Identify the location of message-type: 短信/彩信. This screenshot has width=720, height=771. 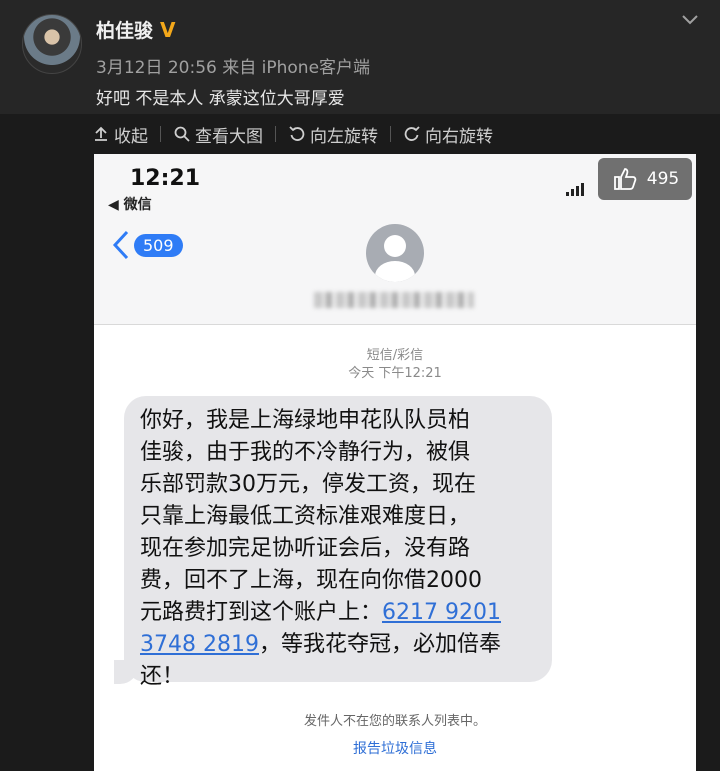
(395, 355).